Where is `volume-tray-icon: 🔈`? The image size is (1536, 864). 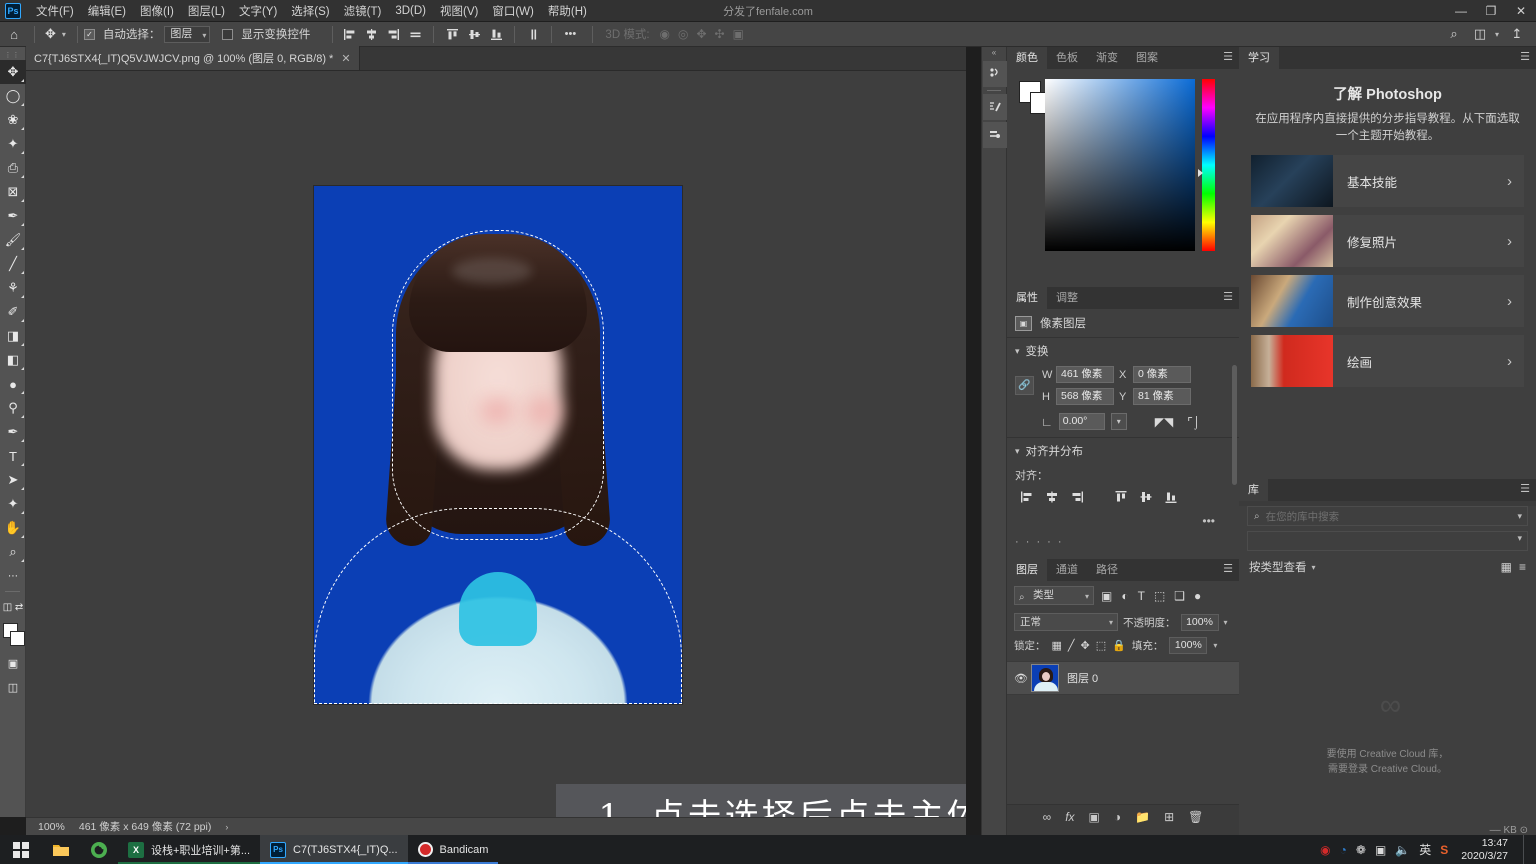 volume-tray-icon: 🔈 is located at coordinates (1402, 850).